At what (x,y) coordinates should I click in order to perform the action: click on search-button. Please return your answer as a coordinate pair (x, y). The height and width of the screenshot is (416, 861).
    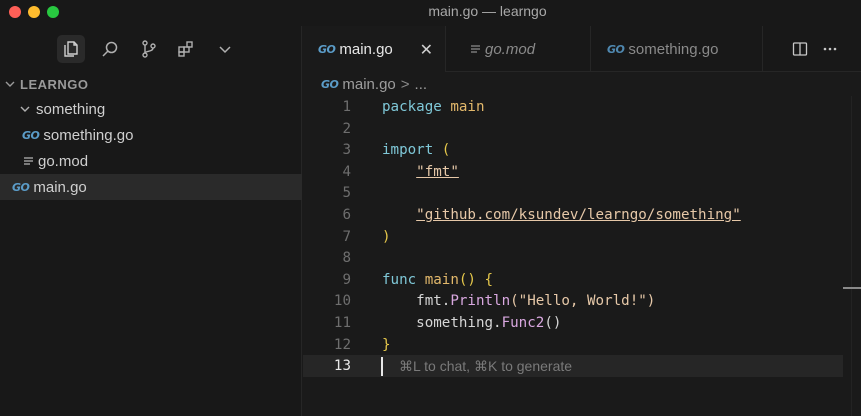
    Looking at the image, I should click on (110, 49).